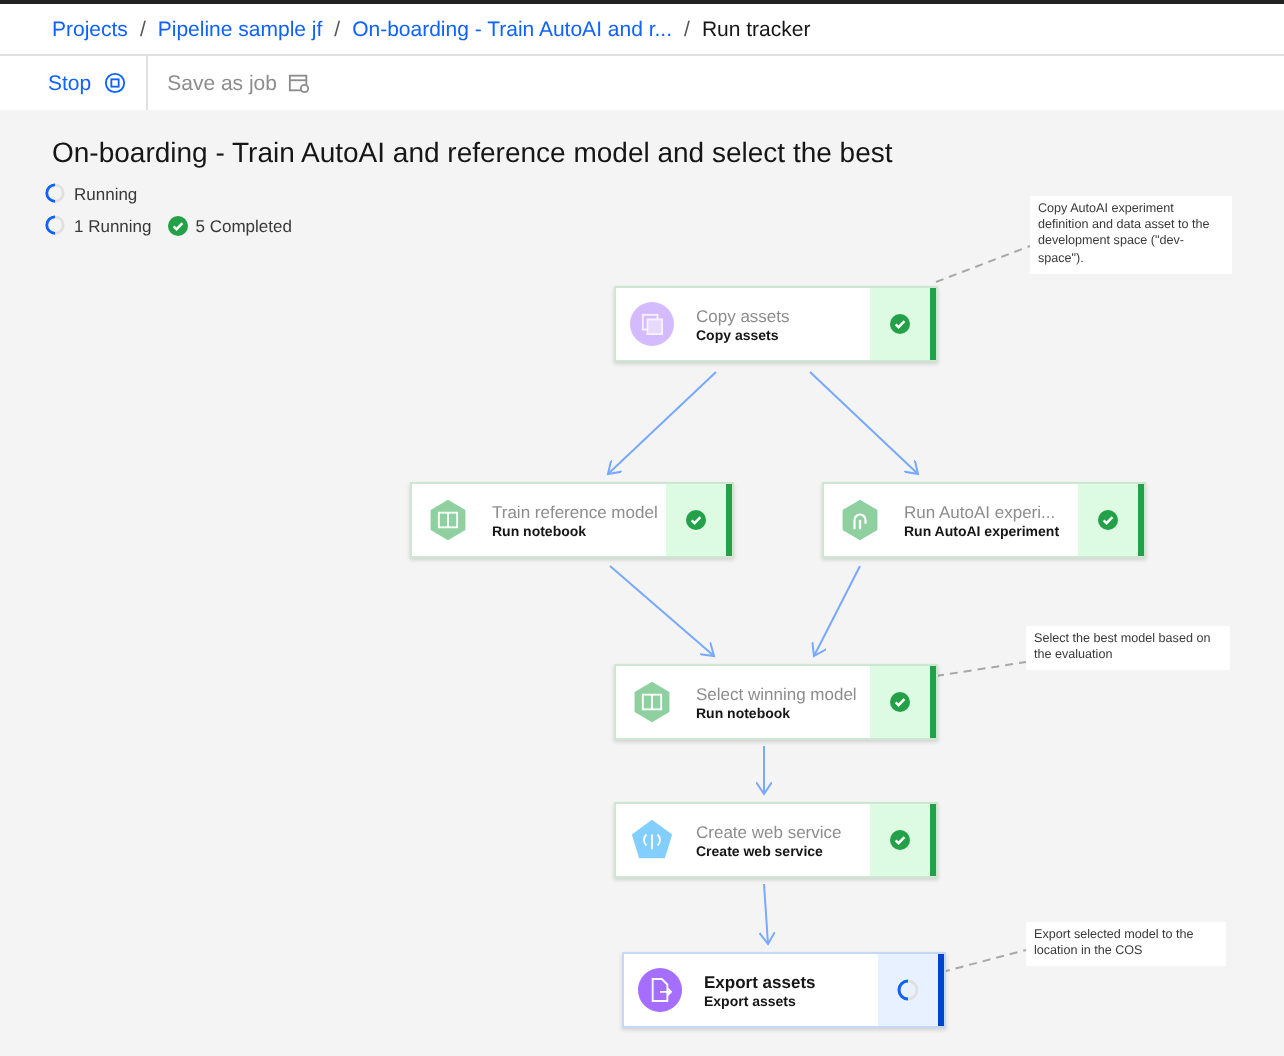 Image resolution: width=1284 pixels, height=1056 pixels. What do you see at coordinates (652, 840) in the screenshot?
I see `antenna-icon` at bounding box center [652, 840].